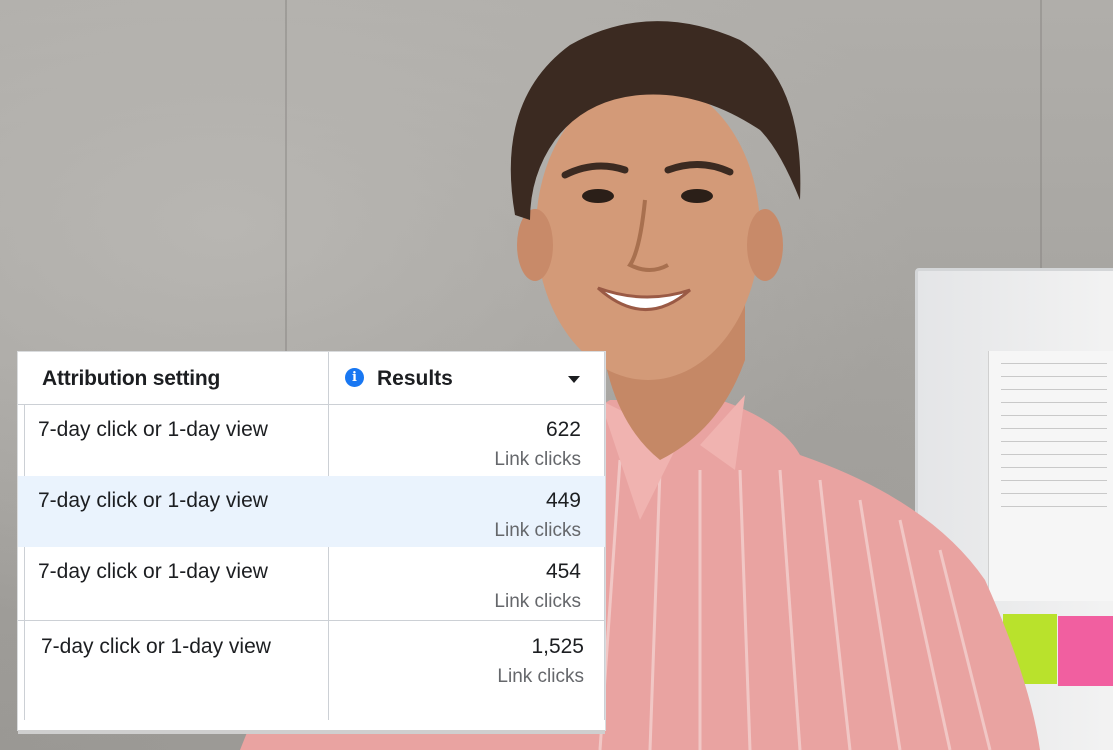 This screenshot has width=1113, height=750. I want to click on attribution-setting-header: Attribution setting, so click(131, 379).